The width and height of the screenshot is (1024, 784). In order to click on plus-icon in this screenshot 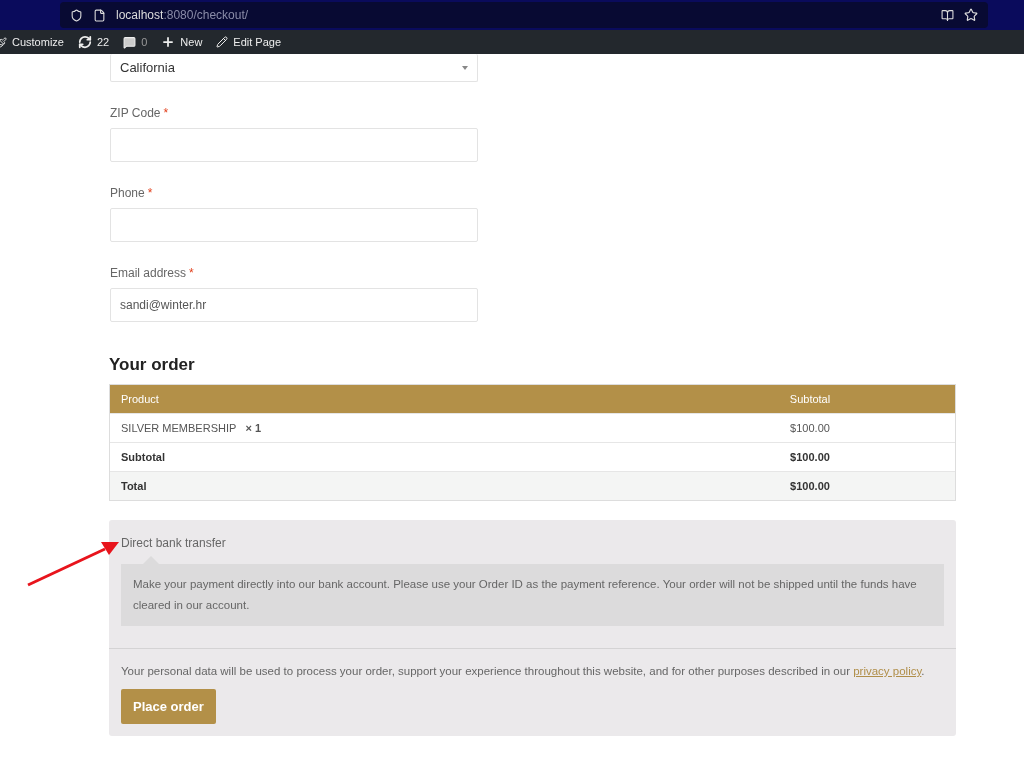, I will do `click(168, 42)`.